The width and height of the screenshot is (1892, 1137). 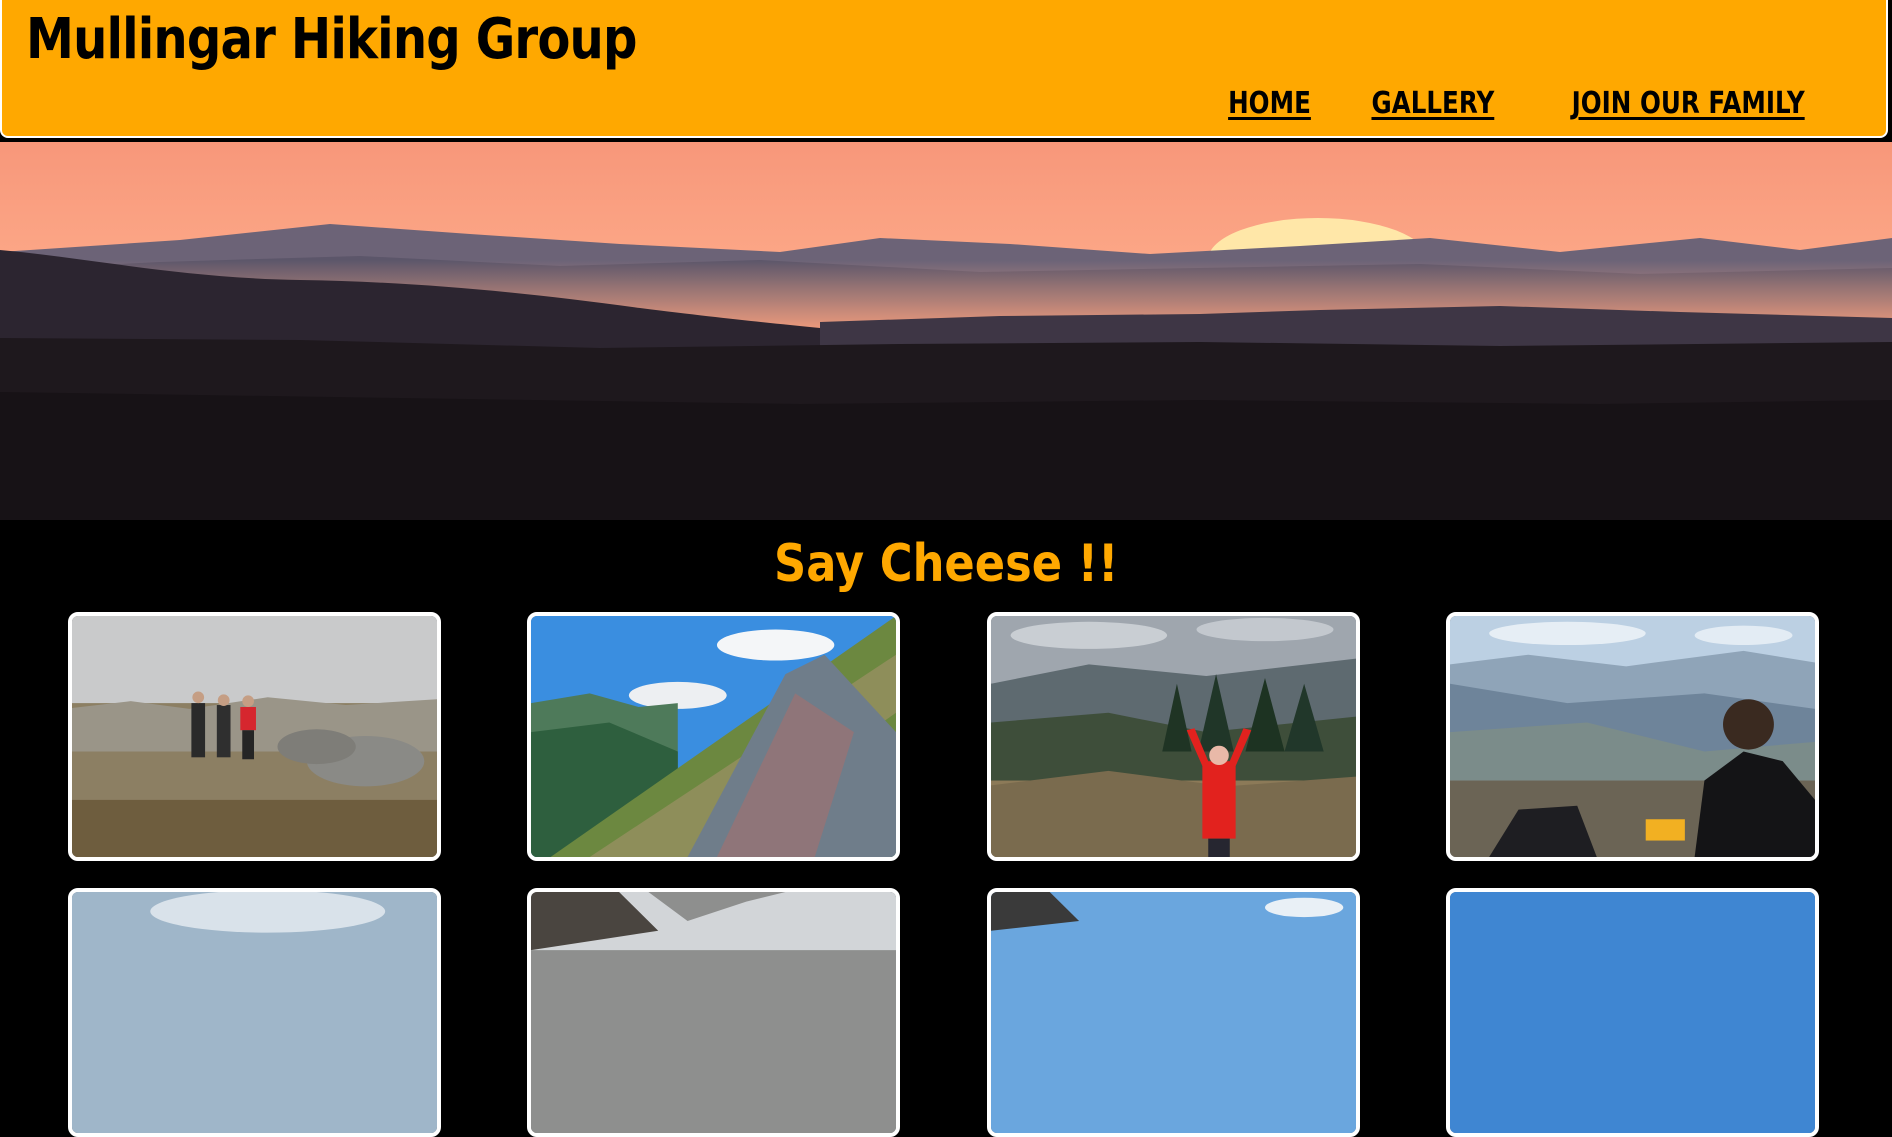 What do you see at coordinates (1432, 103) in the screenshot?
I see `nav-gallery-link: GALLERY` at bounding box center [1432, 103].